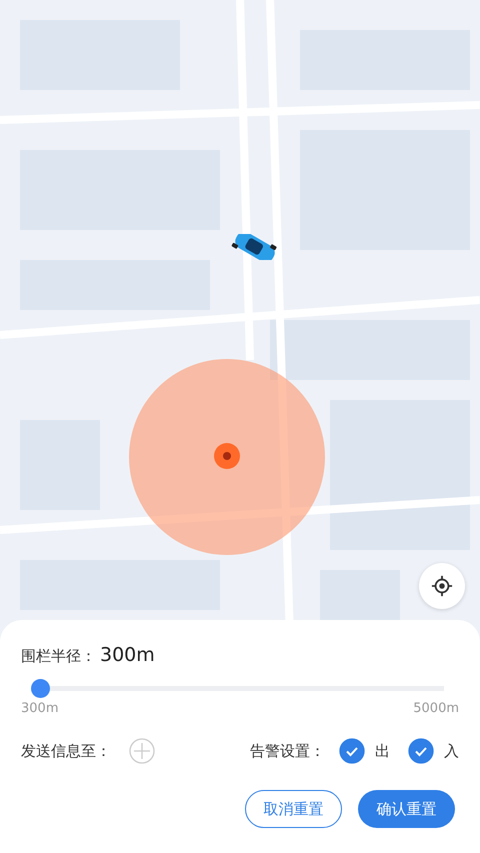  Describe the element at coordinates (58, 656) in the screenshot. I see `radius-label: 围栏半径：` at that location.